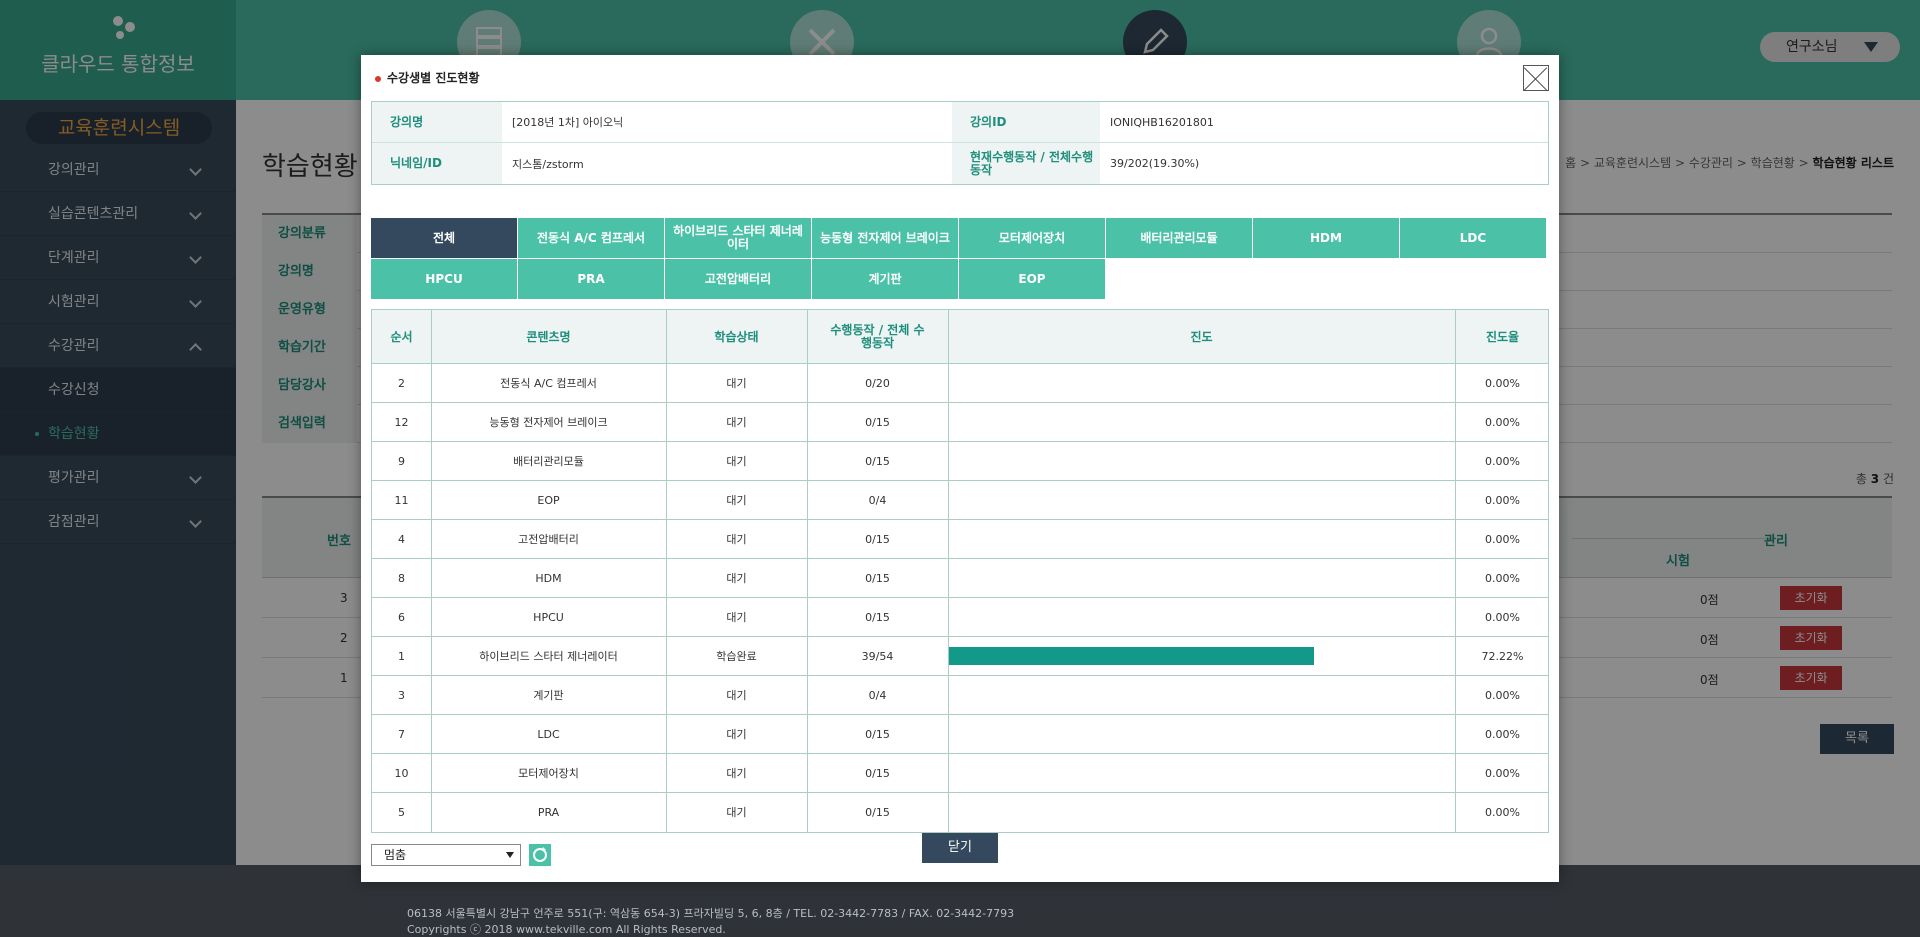  I want to click on progress-bar, so click(1131, 656).